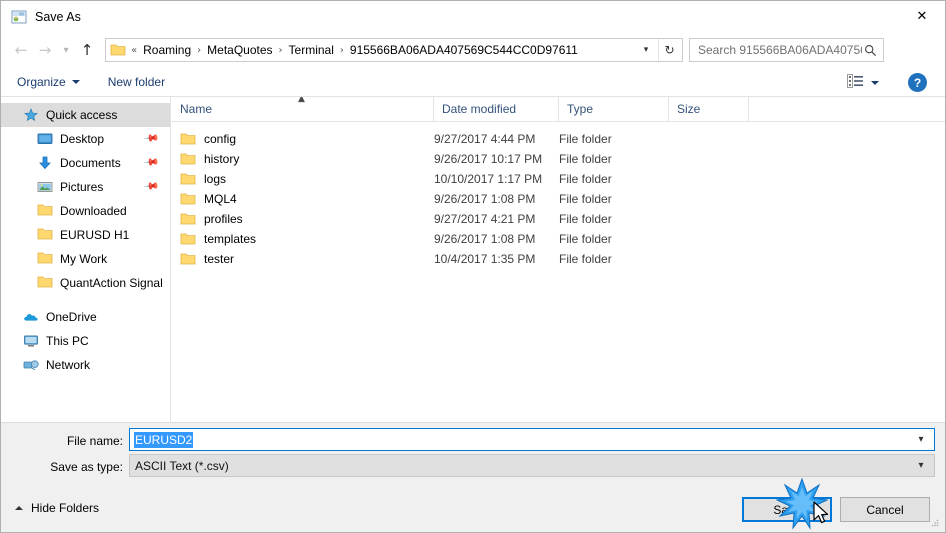 Image resolution: width=946 pixels, height=533 pixels. I want to click on network-icon, so click(31, 365).